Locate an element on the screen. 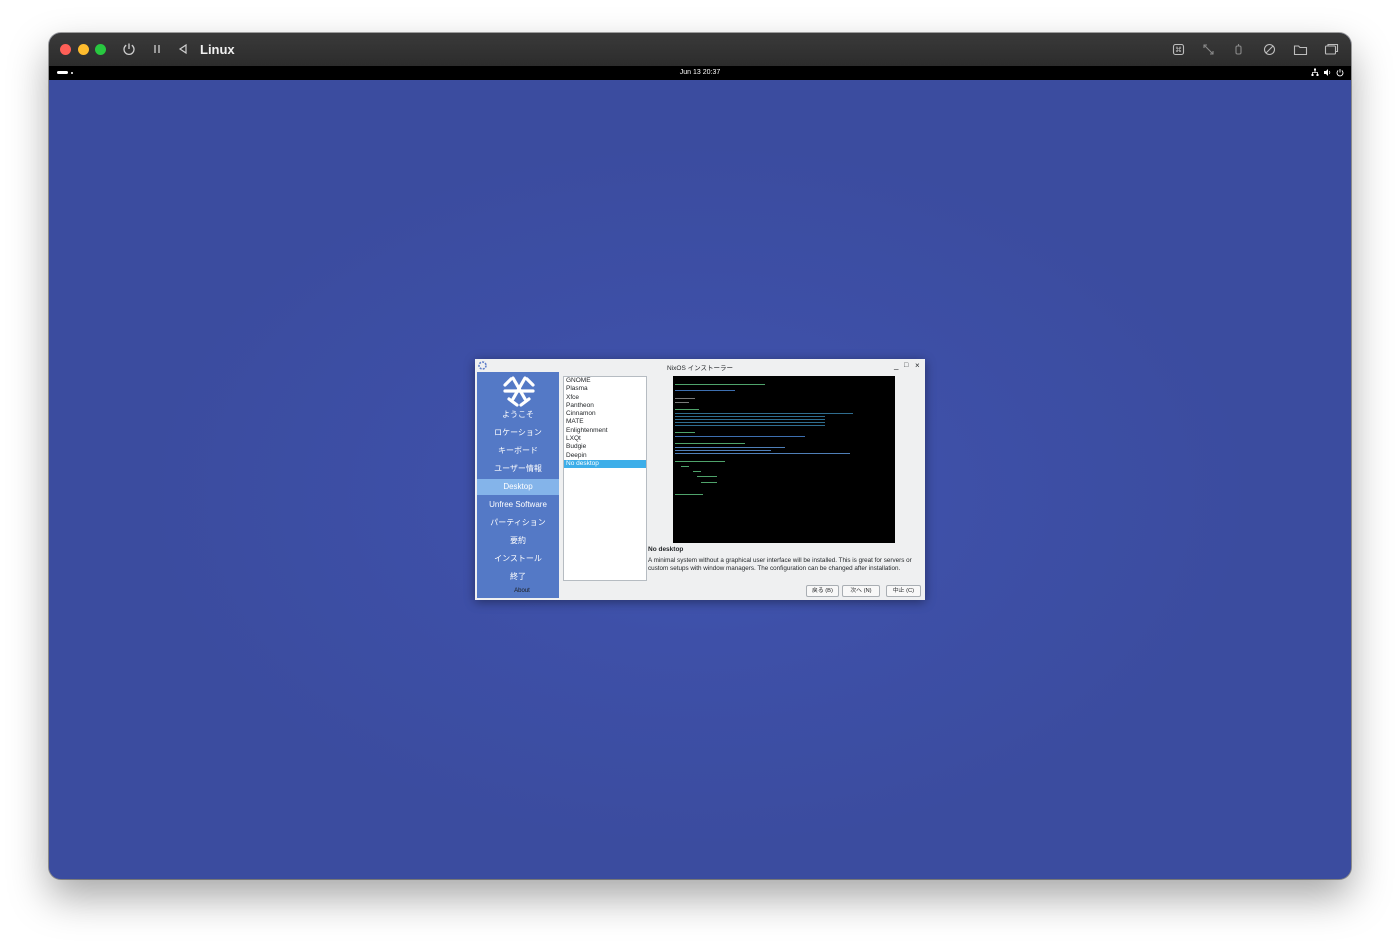 This screenshot has width=1400, height=944. list-item: Deepin is located at coordinates (605, 456).